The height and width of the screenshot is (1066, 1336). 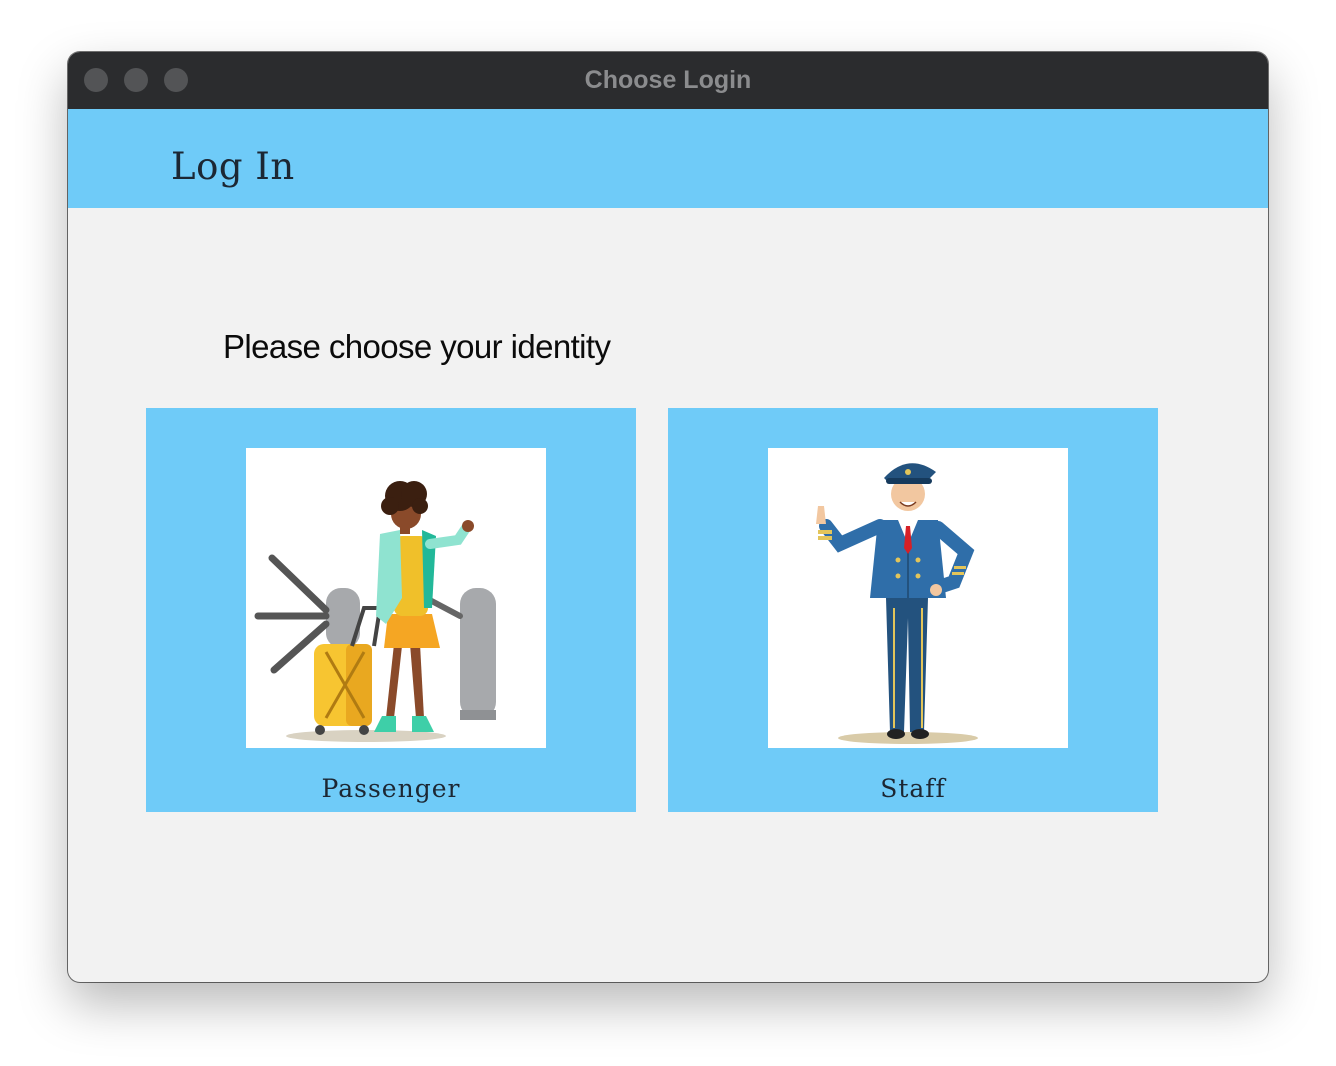 What do you see at coordinates (668, 158) in the screenshot?
I see `header-banner: Log In` at bounding box center [668, 158].